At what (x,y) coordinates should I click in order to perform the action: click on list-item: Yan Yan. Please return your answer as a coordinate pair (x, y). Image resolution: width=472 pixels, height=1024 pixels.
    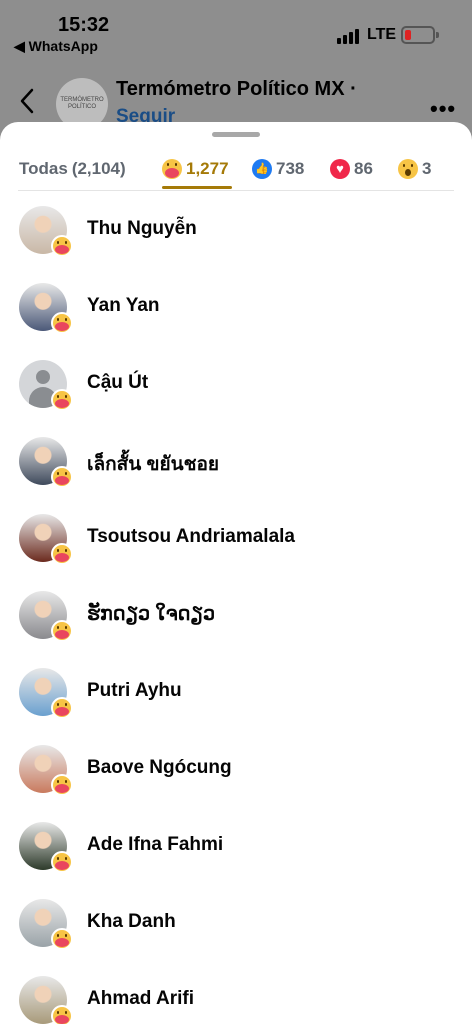
    Looking at the image, I should click on (236, 313).